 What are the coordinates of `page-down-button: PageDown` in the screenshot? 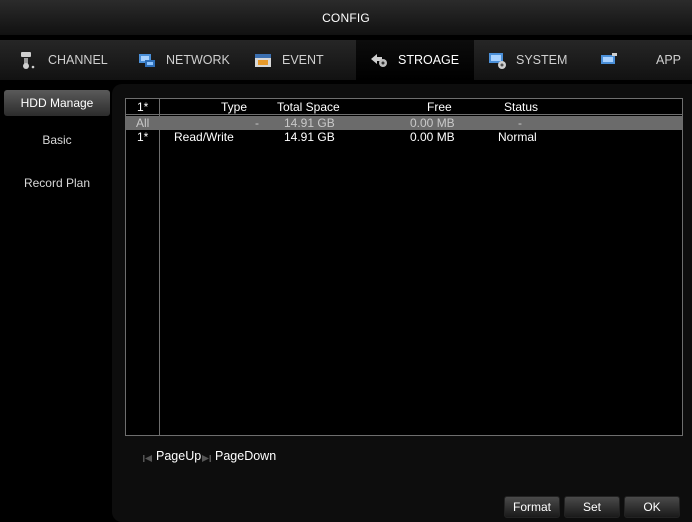 It's located at (239, 456).